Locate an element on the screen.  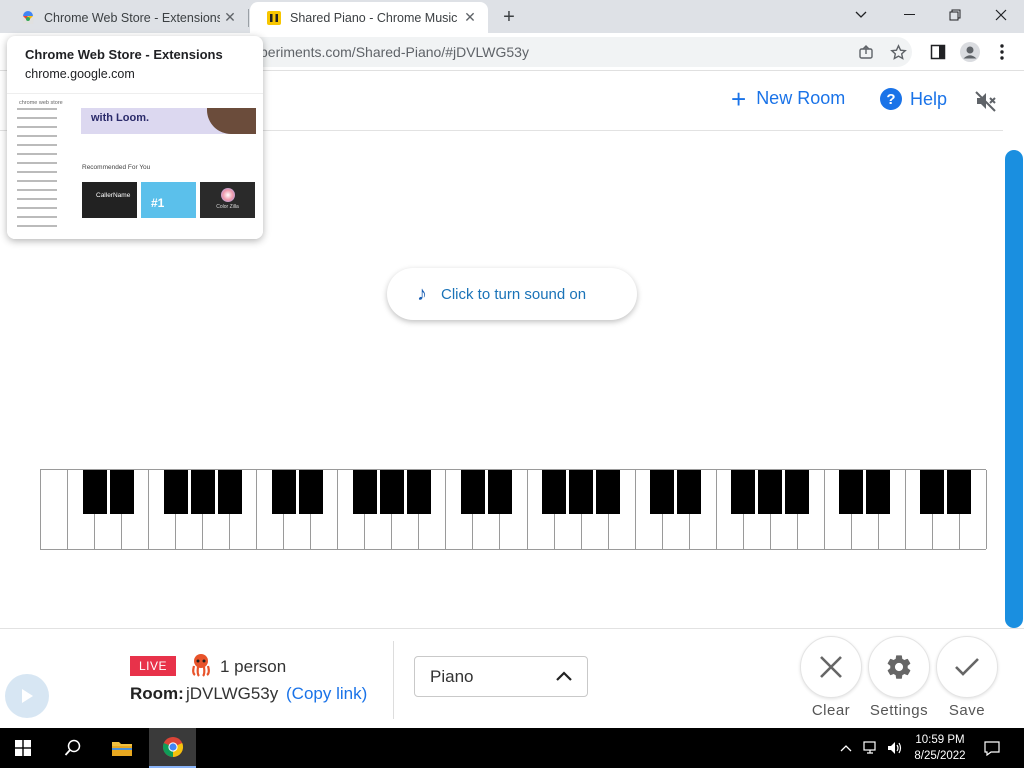
thumb-card-callername: CallerName is located at coordinates (109, 200).